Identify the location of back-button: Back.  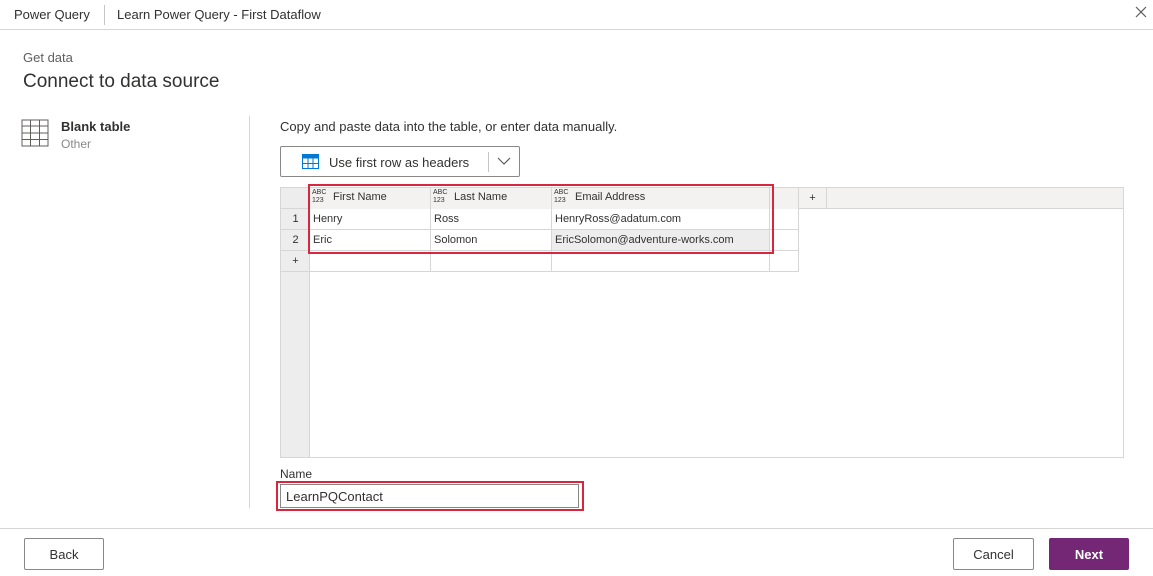
(64, 554).